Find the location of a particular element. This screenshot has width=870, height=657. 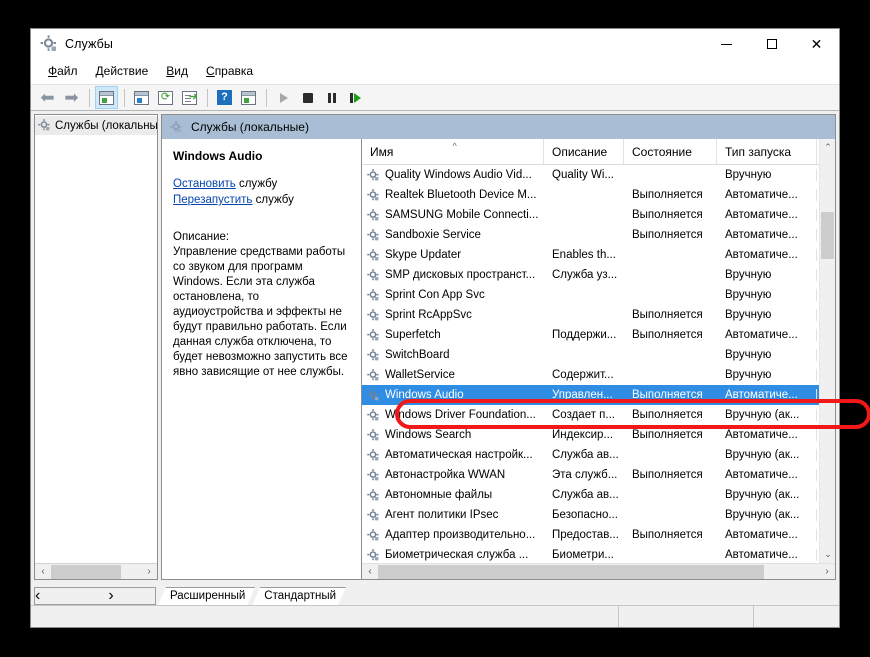

column-header-description: Описание is located at coordinates (584, 151).